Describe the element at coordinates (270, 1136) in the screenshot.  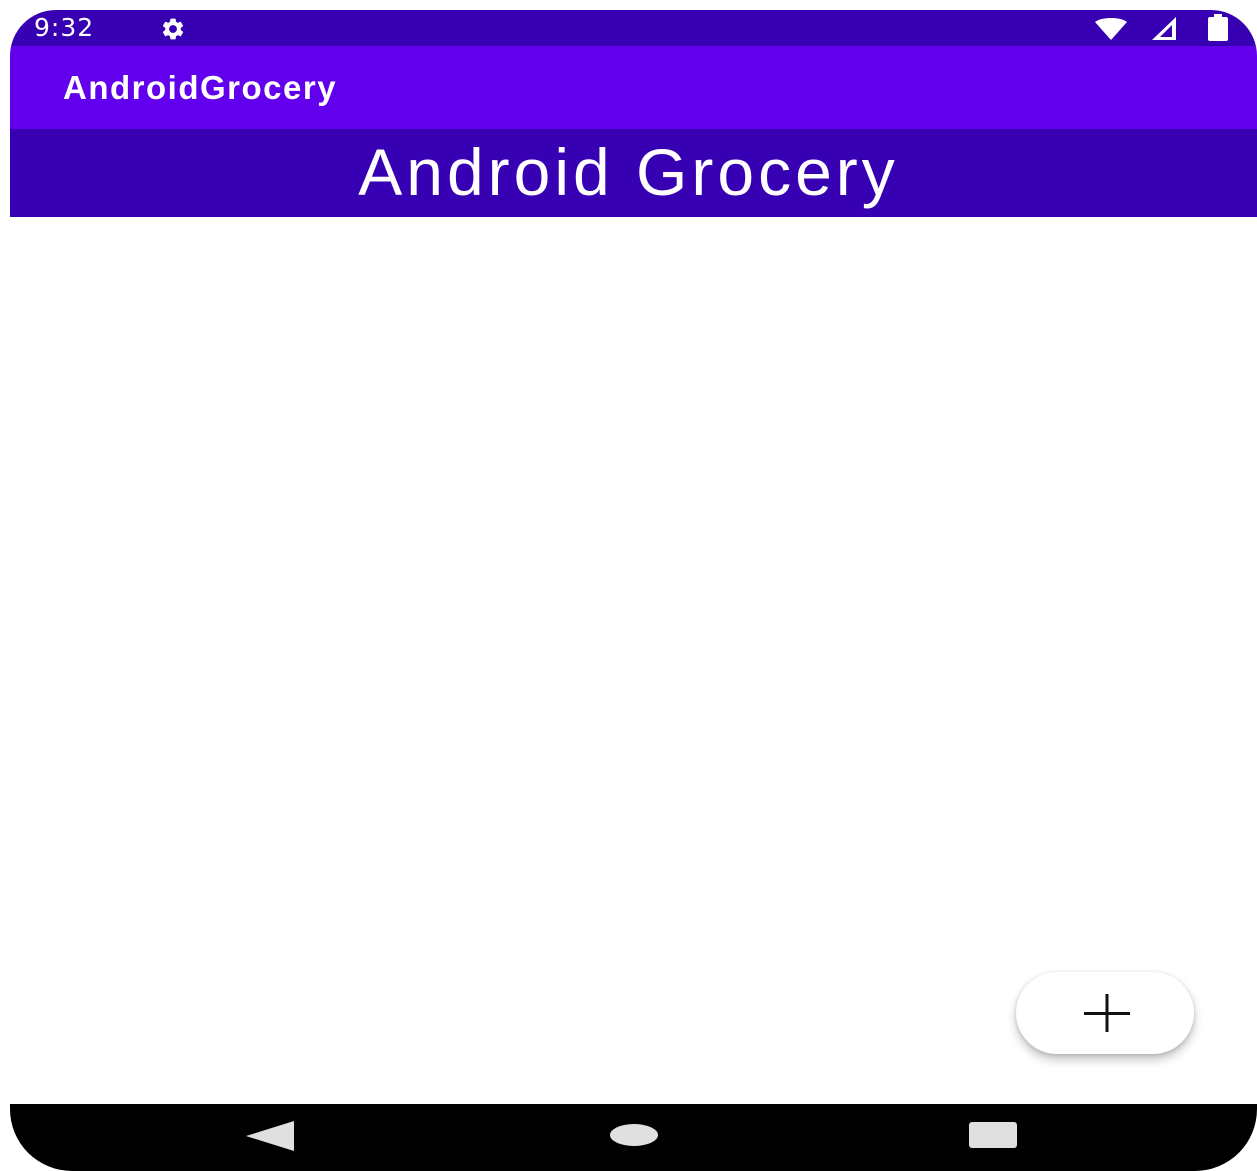
I see `back-icon` at that location.